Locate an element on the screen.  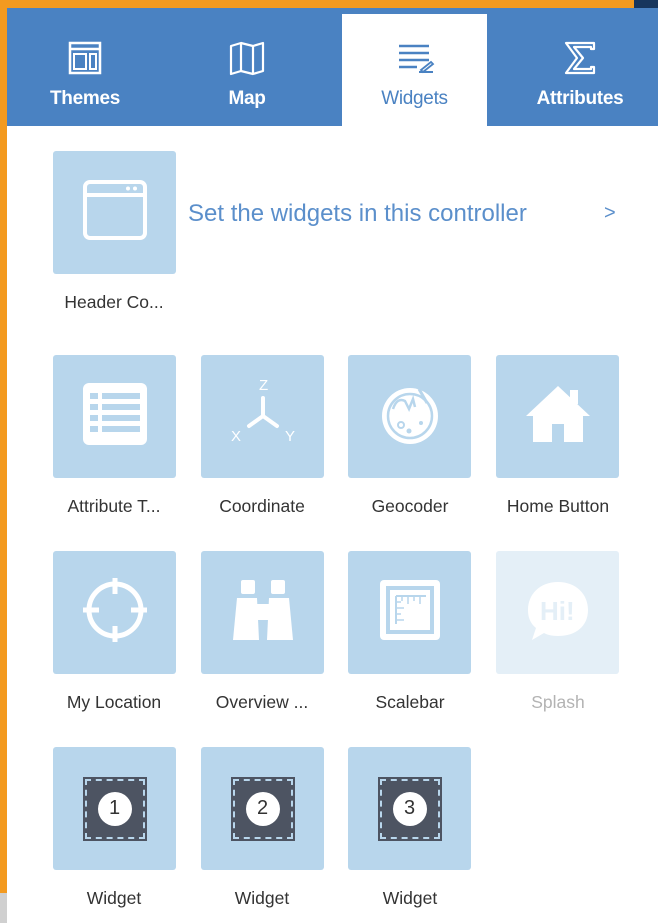
my-location-icon is located at coordinates (115, 612).